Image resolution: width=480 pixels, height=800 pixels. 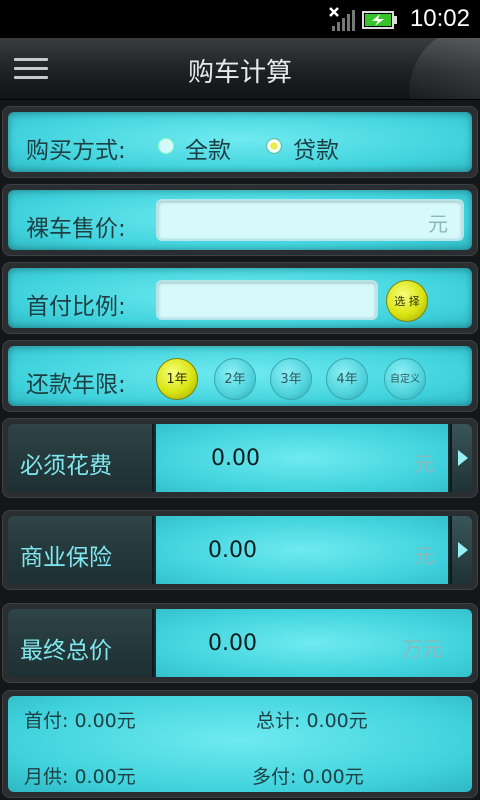 I want to click on select-ratio-button: 选 择, so click(x=407, y=301).